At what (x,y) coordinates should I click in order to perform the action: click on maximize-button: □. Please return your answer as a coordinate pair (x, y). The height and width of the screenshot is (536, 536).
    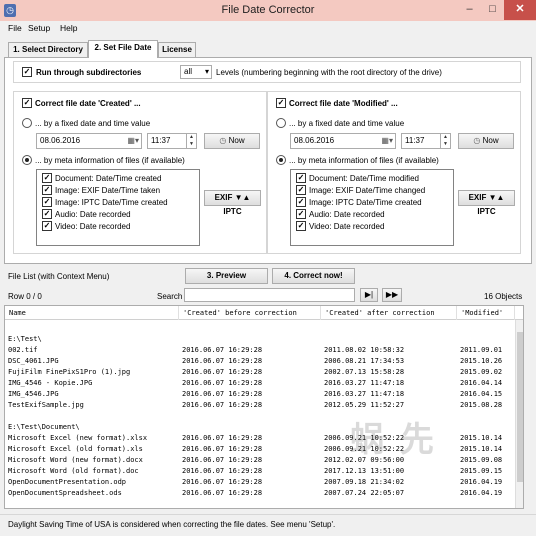
    Looking at the image, I should click on (492, 10).